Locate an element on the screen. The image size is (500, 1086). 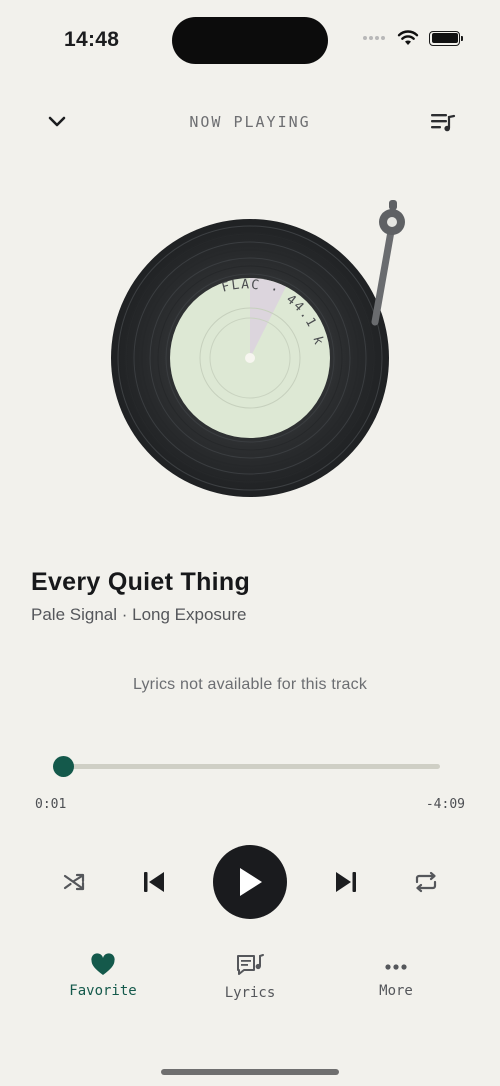
progress-bar is located at coordinates (251, 766).